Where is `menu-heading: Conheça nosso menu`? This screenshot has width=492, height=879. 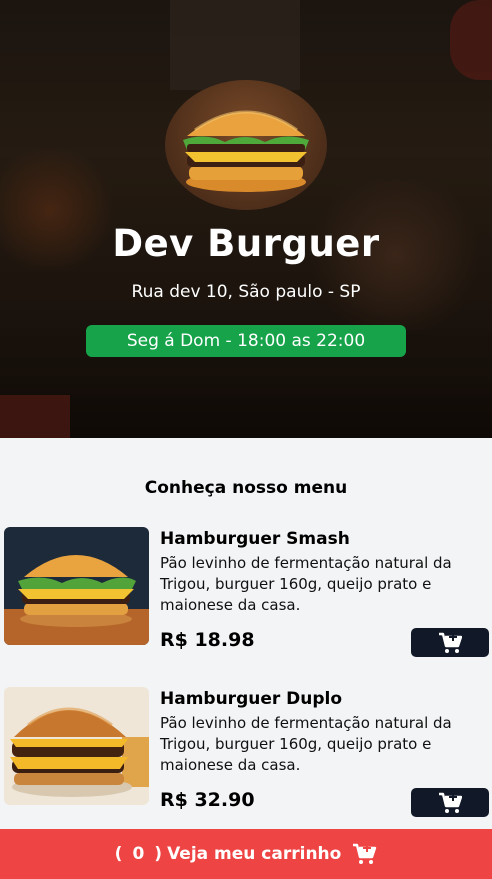
menu-heading: Conheça nosso menu is located at coordinates (246, 488).